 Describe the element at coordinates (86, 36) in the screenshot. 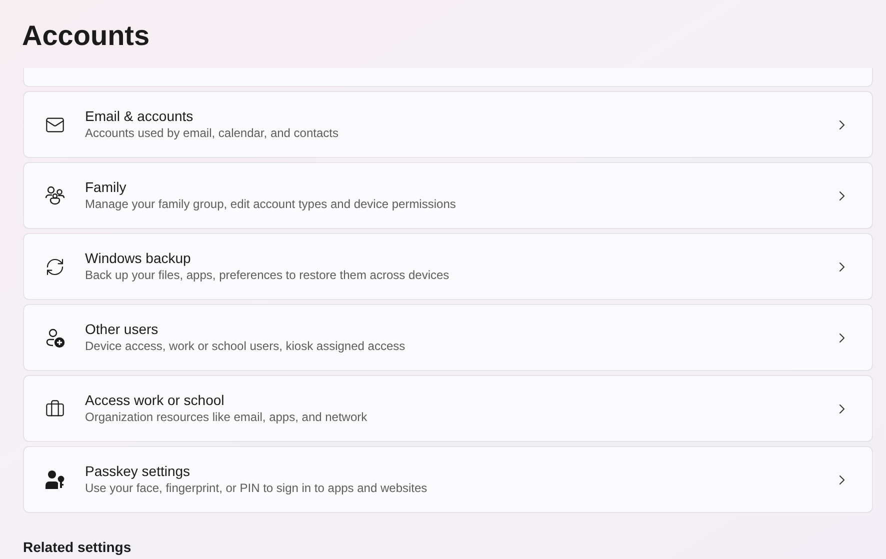

I see `page-title: Accounts` at that location.